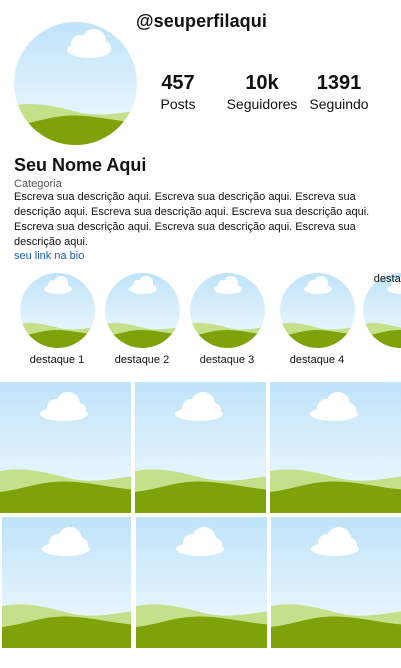 The height and width of the screenshot is (668, 401). I want to click on bio-link: seu link na bio, so click(49, 256).